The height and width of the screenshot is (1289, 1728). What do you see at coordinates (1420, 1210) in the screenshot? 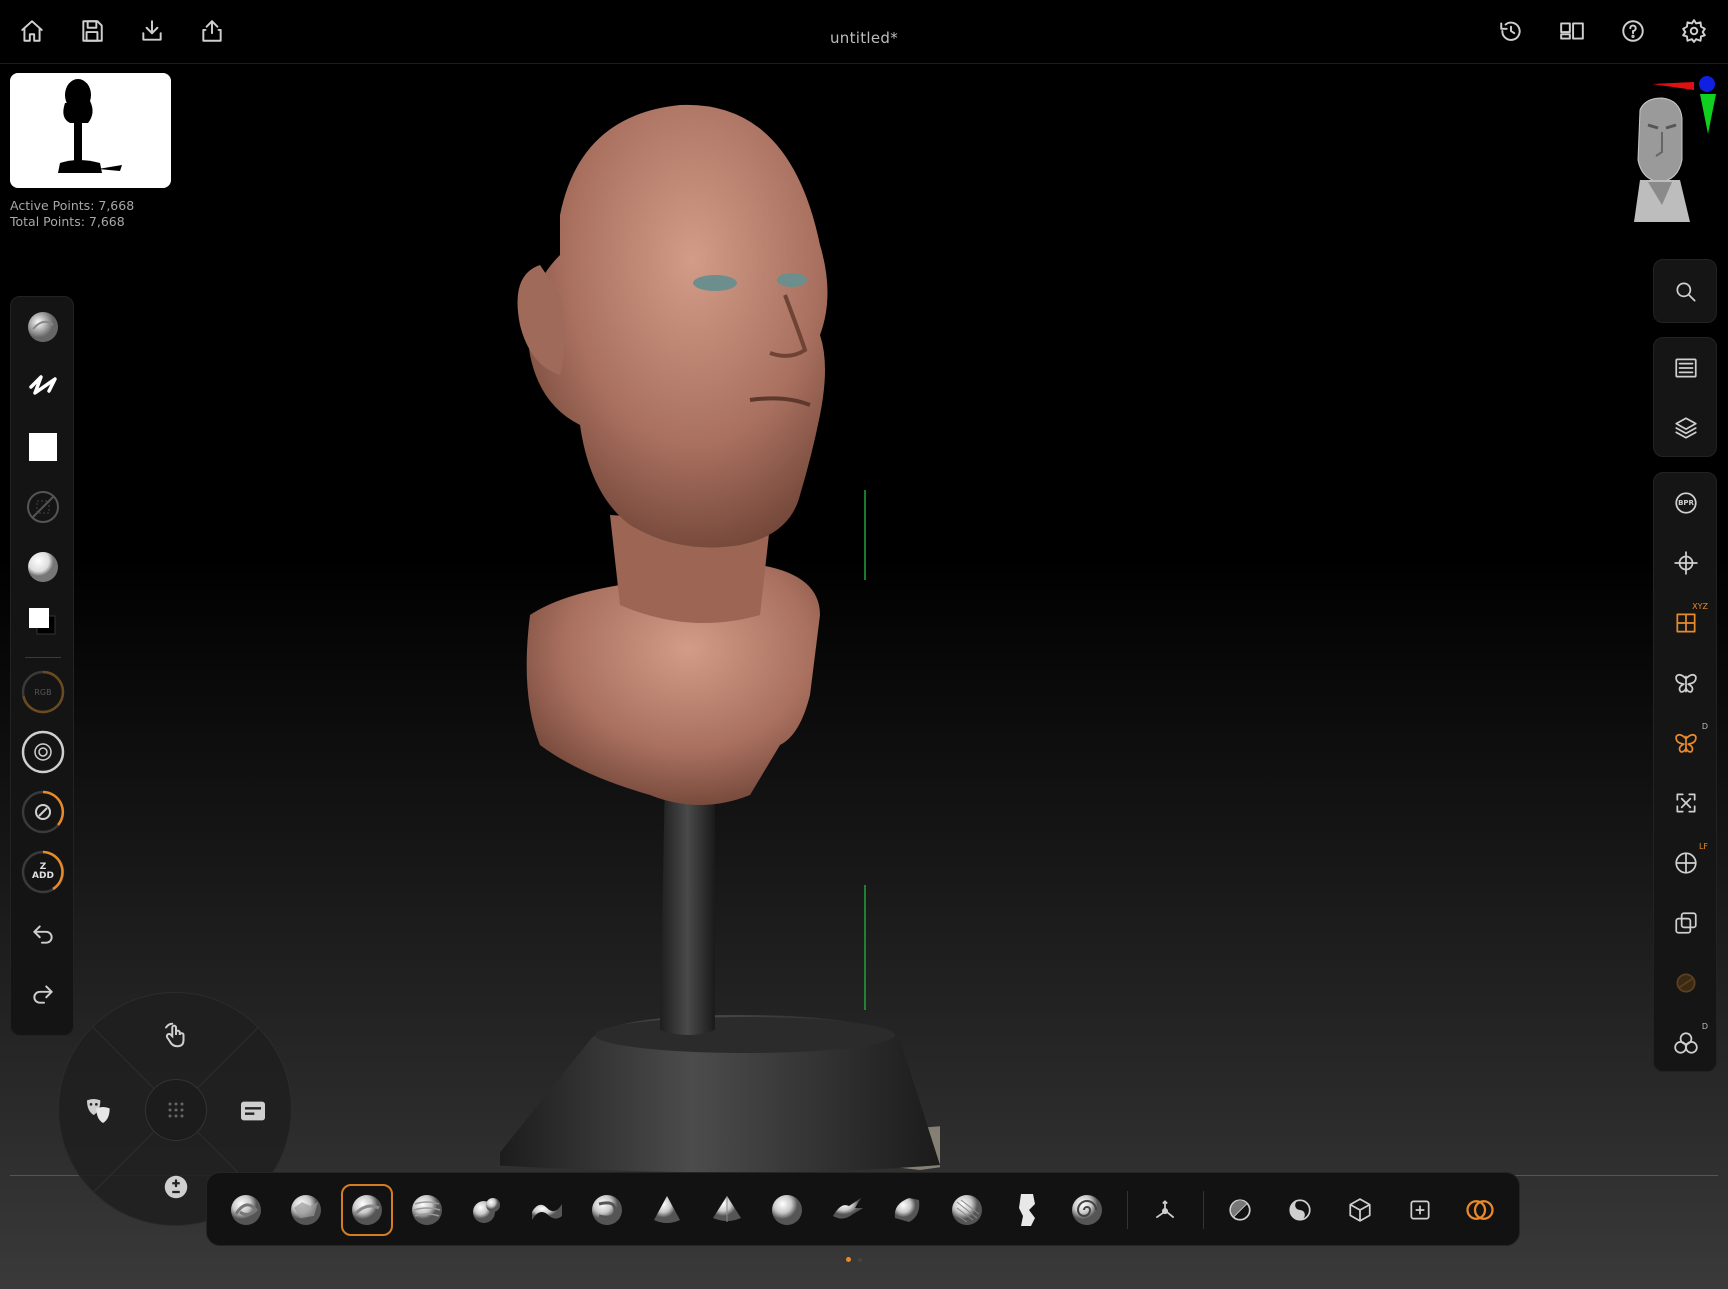
I see `trim-tool` at bounding box center [1420, 1210].